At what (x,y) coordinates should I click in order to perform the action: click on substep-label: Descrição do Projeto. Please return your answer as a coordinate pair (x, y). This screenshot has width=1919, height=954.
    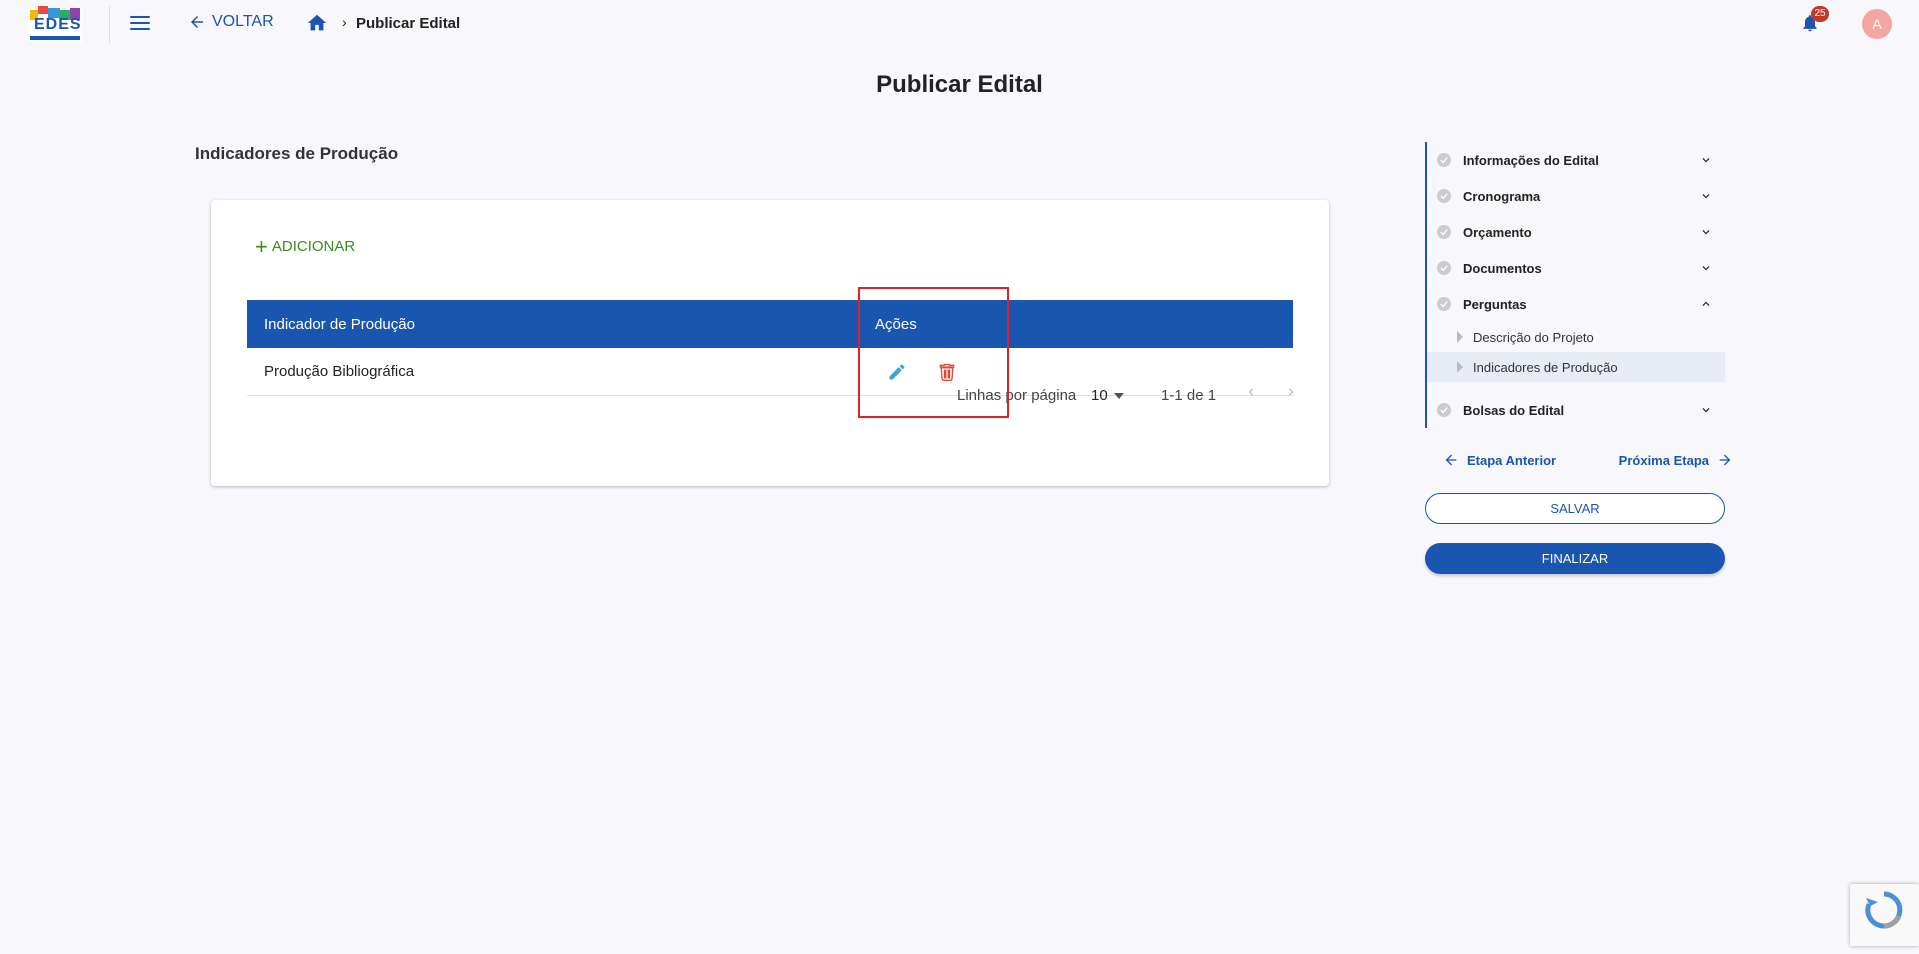
    Looking at the image, I should click on (1533, 337).